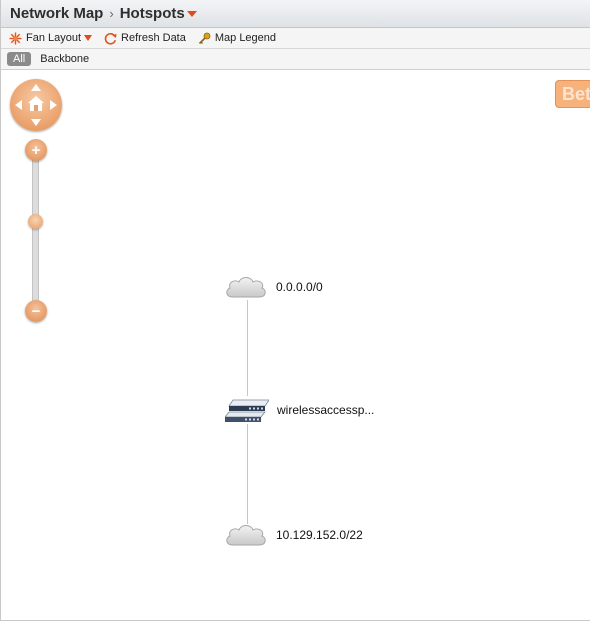 Image resolution: width=590 pixels, height=621 pixels. What do you see at coordinates (245, 38) in the screenshot?
I see `map-legend-label: Map Legend` at bounding box center [245, 38].